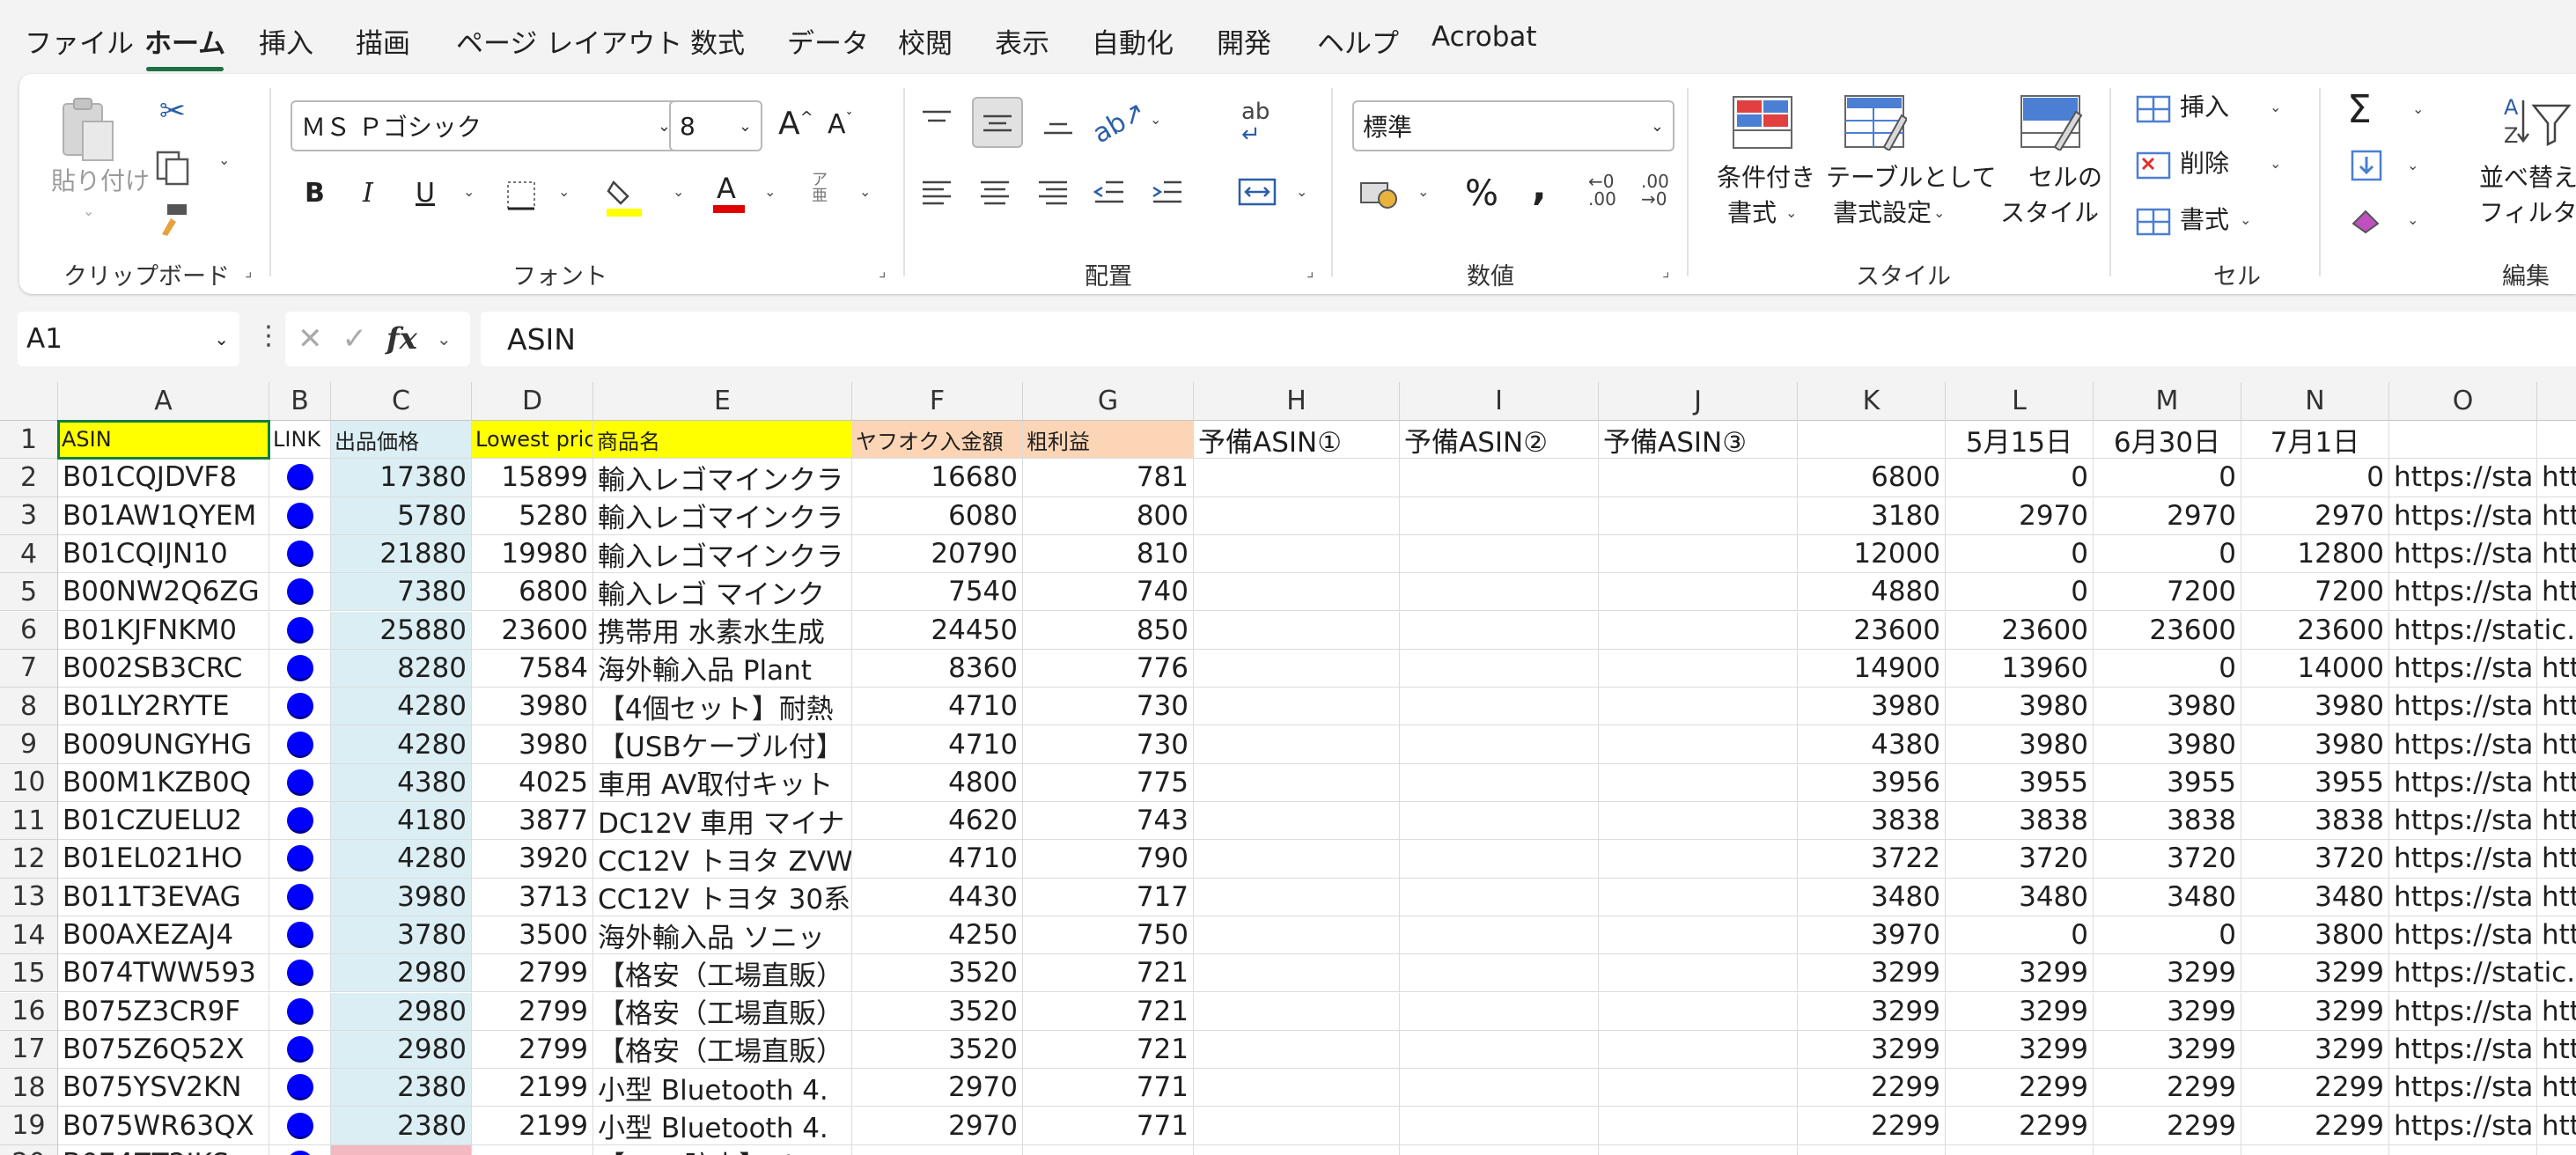 This screenshot has width=2576, height=1155. What do you see at coordinates (2315, 593) in the screenshot?
I see `table-cell: 7200` at bounding box center [2315, 593].